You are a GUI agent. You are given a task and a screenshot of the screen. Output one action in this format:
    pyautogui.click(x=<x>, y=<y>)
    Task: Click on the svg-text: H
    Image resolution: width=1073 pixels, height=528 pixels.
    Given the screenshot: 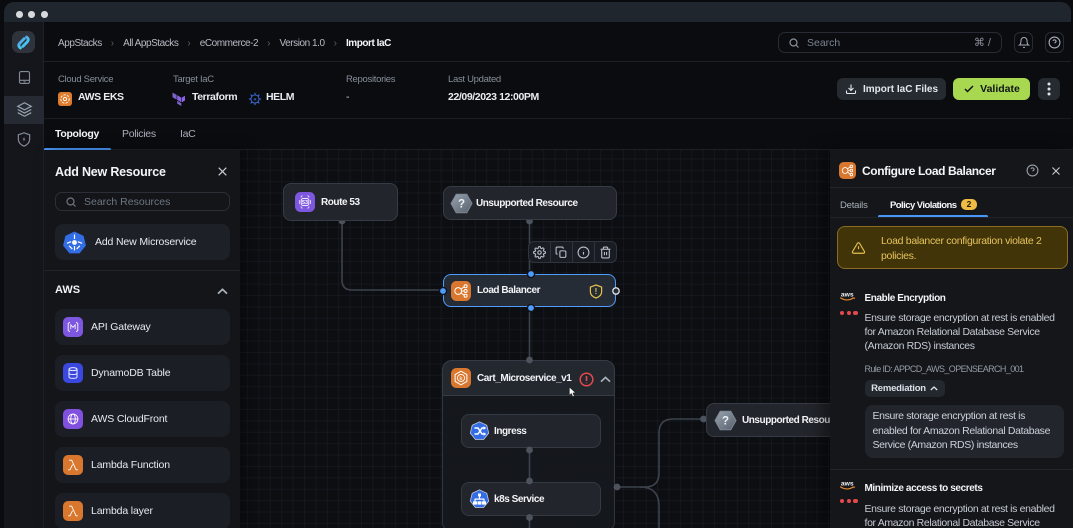 What is the action you would take?
    pyautogui.click(x=255, y=100)
    